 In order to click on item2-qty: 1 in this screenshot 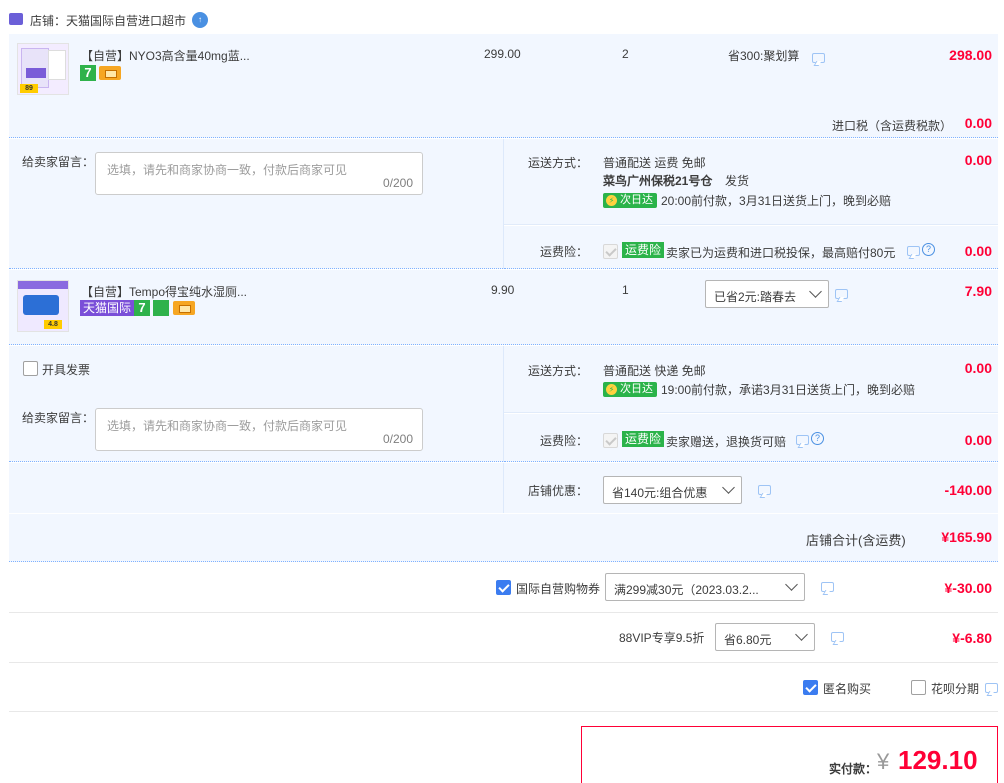, I will do `click(625, 290)`.